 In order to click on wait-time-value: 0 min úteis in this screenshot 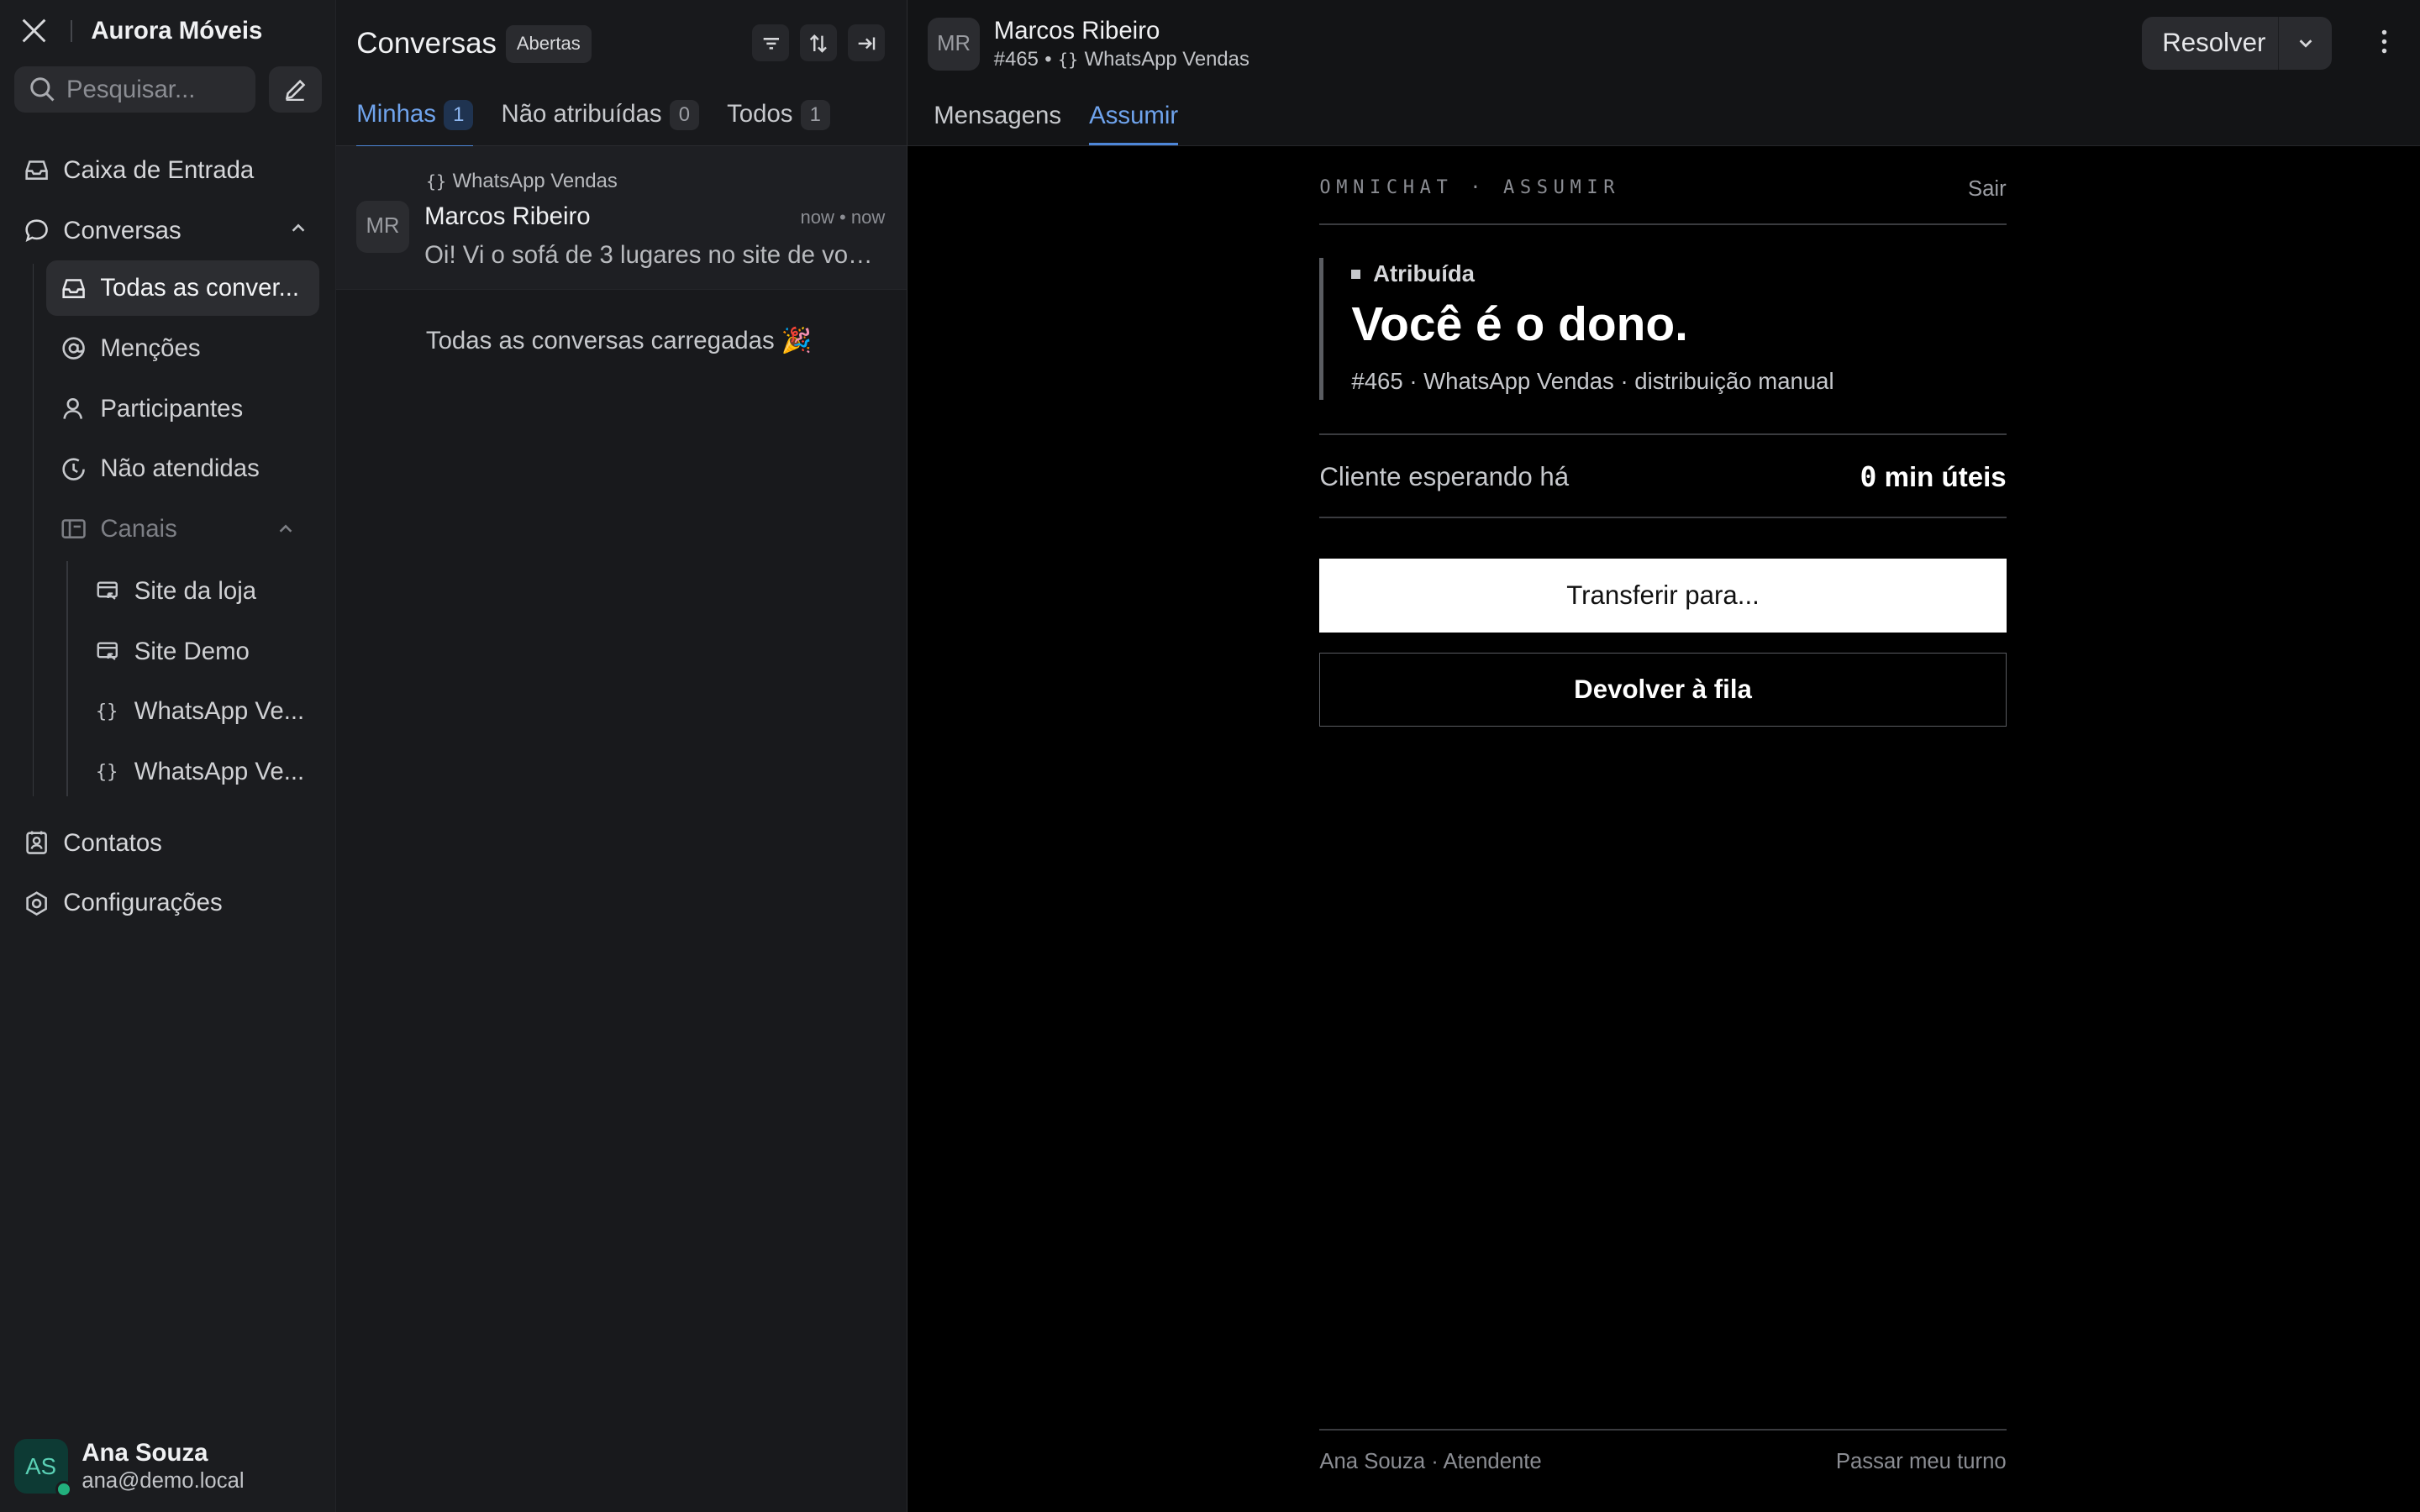, I will do `click(1933, 477)`.